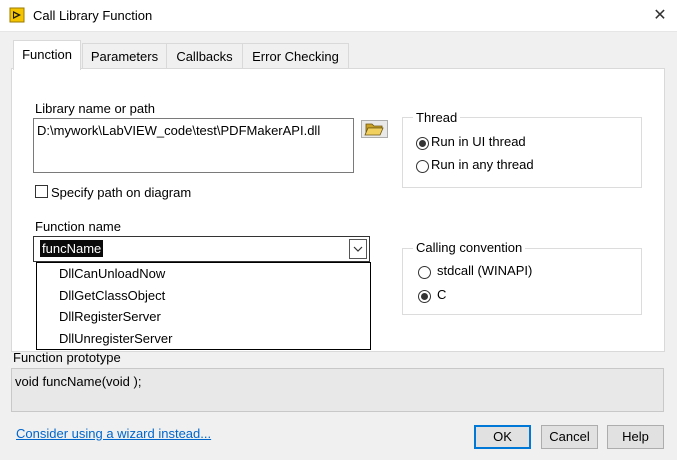 The width and height of the screenshot is (677, 460). What do you see at coordinates (95, 108) in the screenshot?
I see `library-path-label: Library name or path` at bounding box center [95, 108].